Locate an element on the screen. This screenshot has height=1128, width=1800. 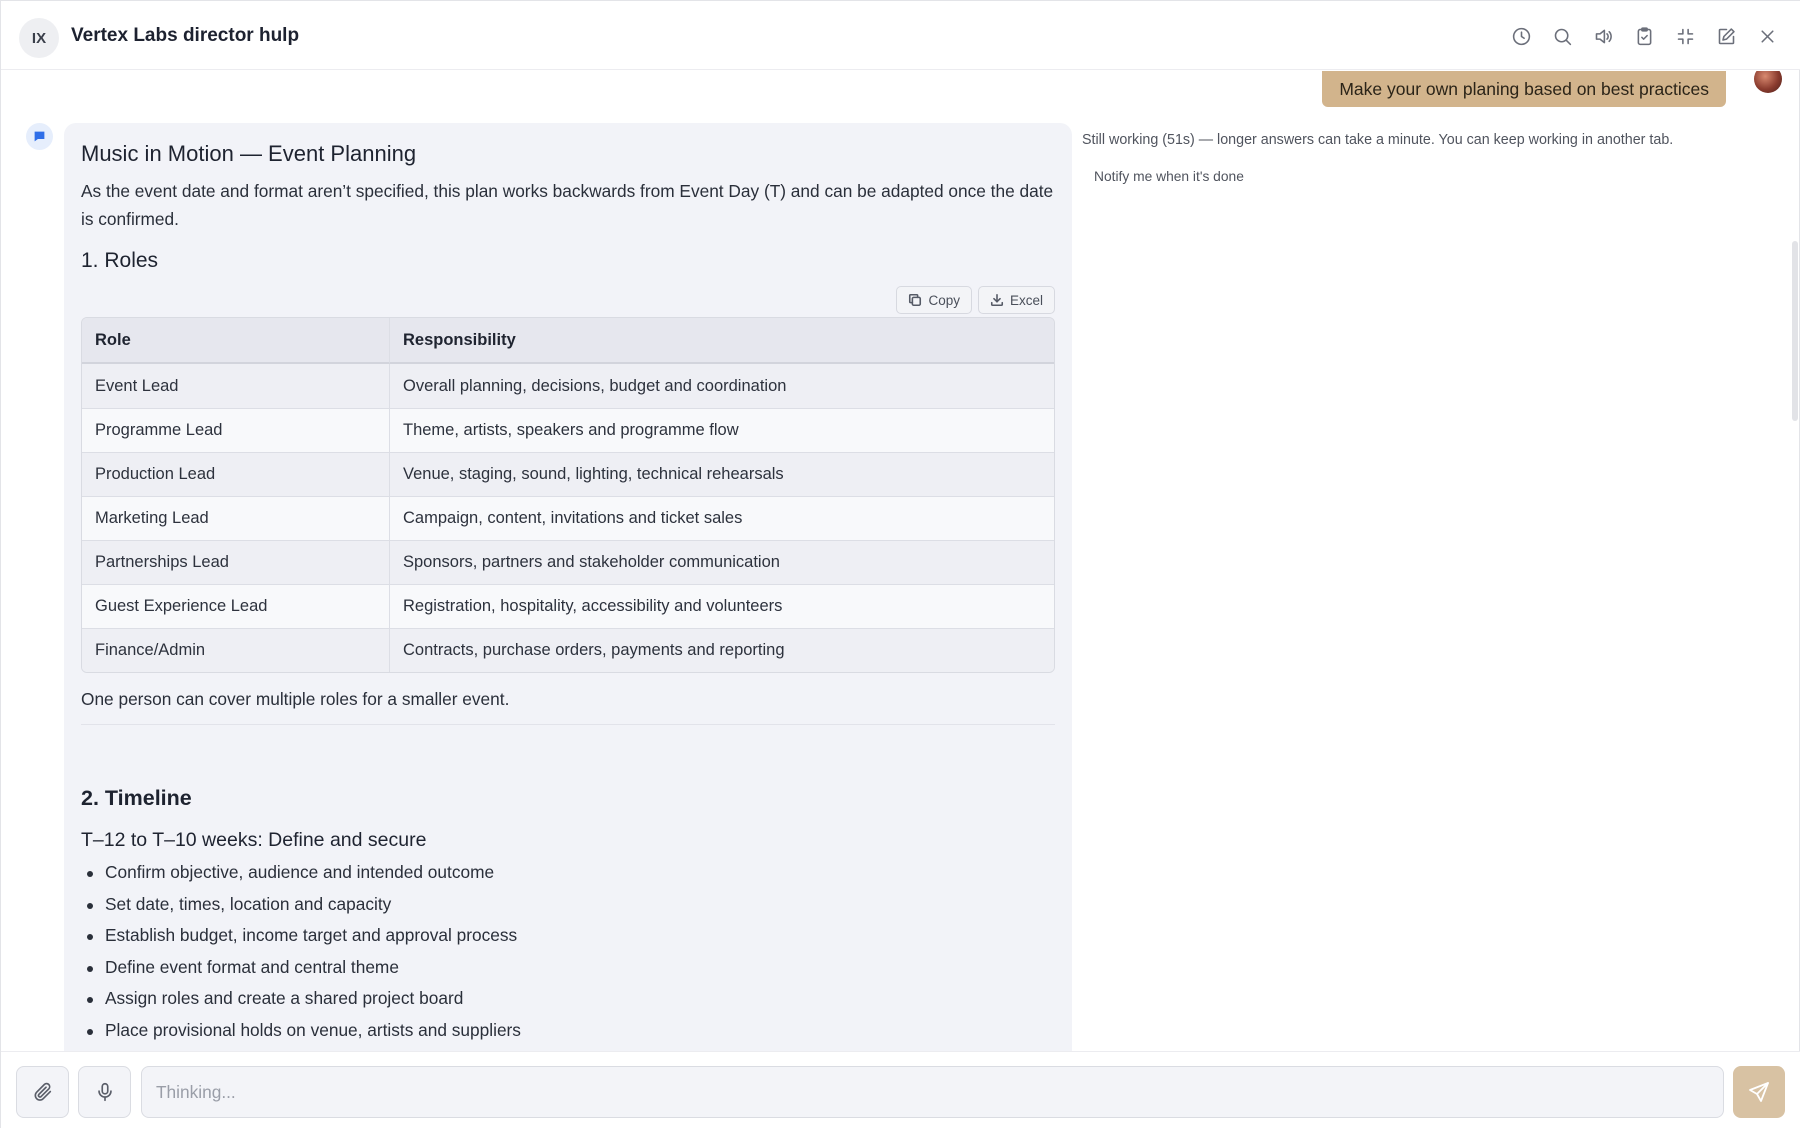
role-cell: Event Lead is located at coordinates (236, 386).